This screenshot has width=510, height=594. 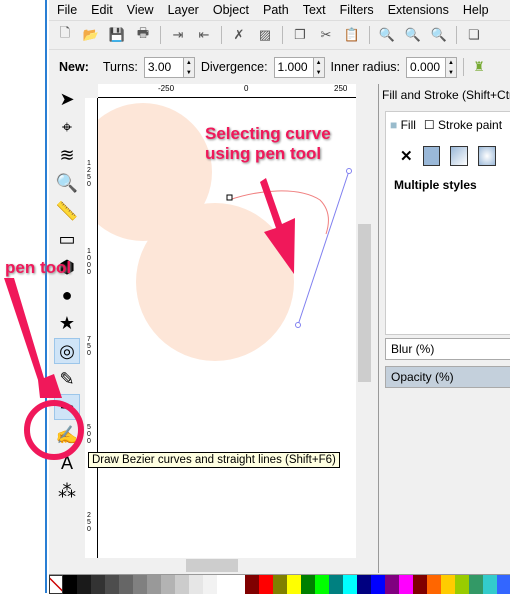 What do you see at coordinates (357, 10) in the screenshot?
I see `menu-filters: Filters` at bounding box center [357, 10].